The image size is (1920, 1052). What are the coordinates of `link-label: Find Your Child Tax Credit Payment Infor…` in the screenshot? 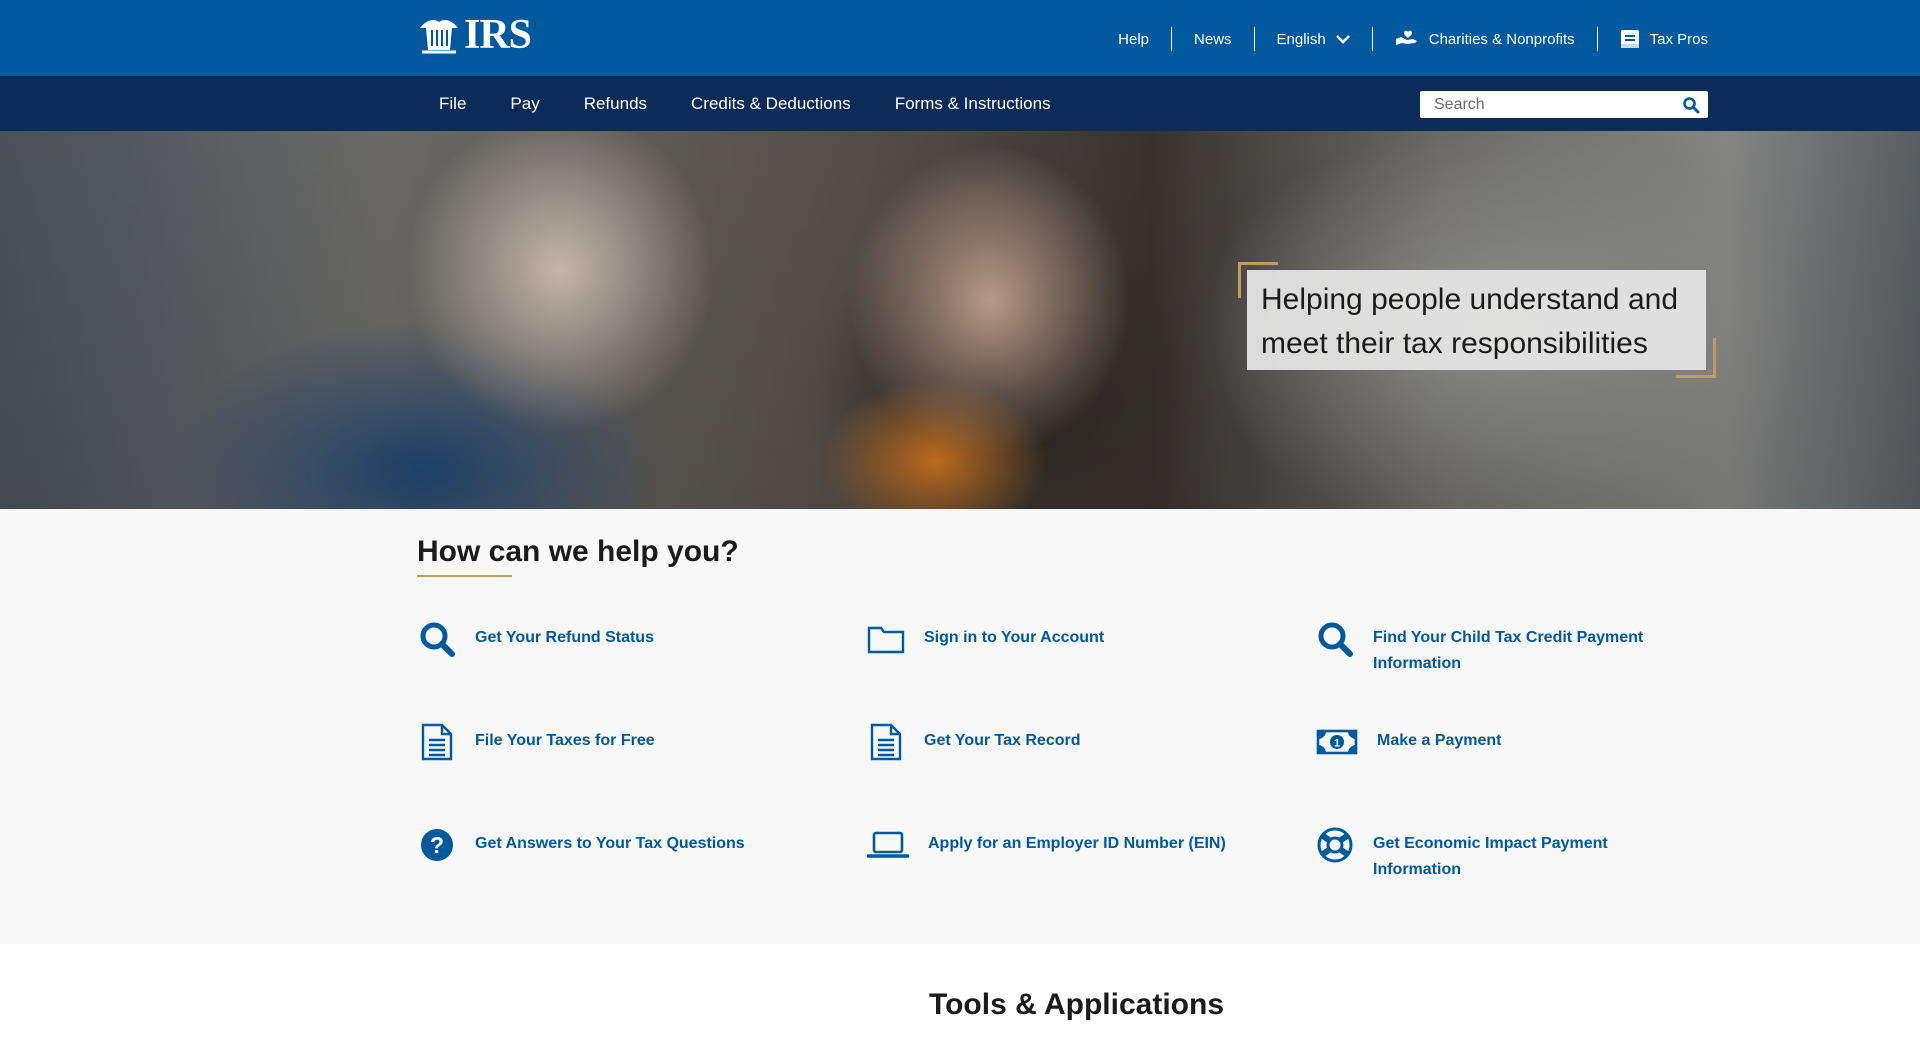 It's located at (1508, 648).